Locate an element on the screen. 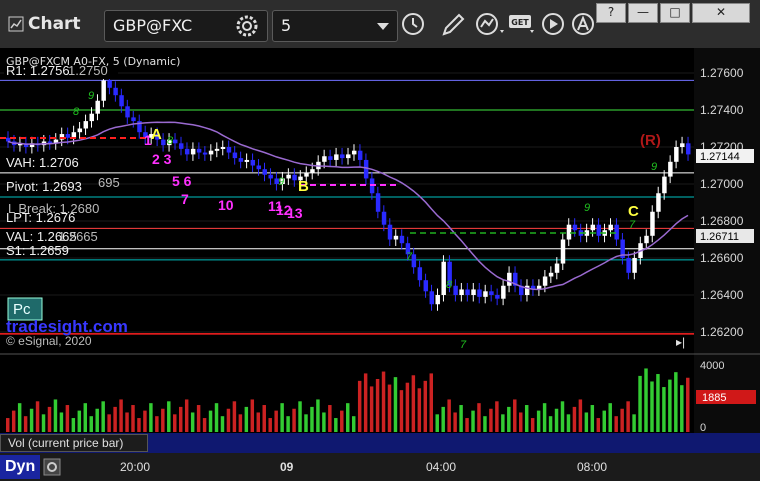  maximize-button: □ is located at coordinates (675, 13).